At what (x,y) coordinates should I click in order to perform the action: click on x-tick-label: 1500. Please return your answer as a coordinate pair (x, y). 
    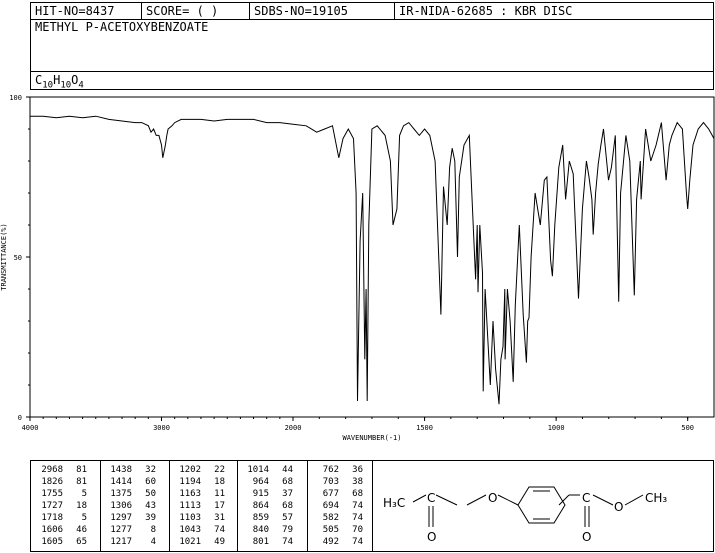
    Looking at the image, I should click on (424, 428).